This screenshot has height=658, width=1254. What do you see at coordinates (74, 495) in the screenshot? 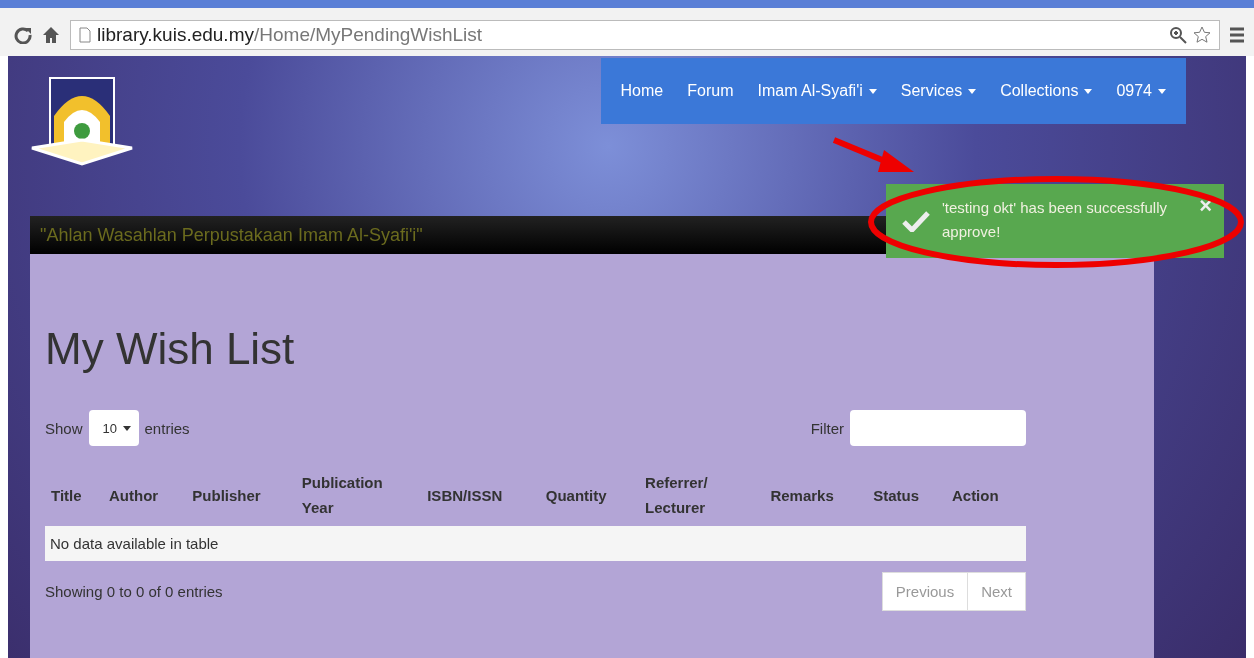
I see `column-header: Title` at bounding box center [74, 495].